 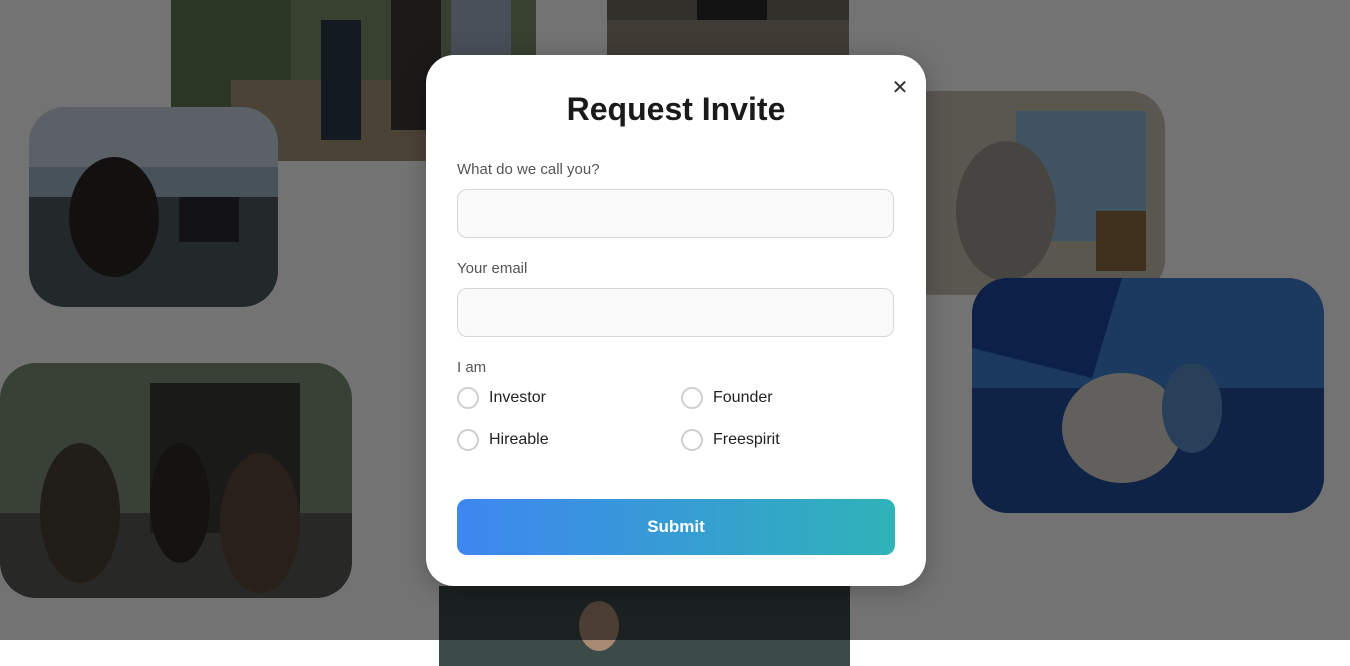 I want to click on role-label: I am, so click(x=472, y=367).